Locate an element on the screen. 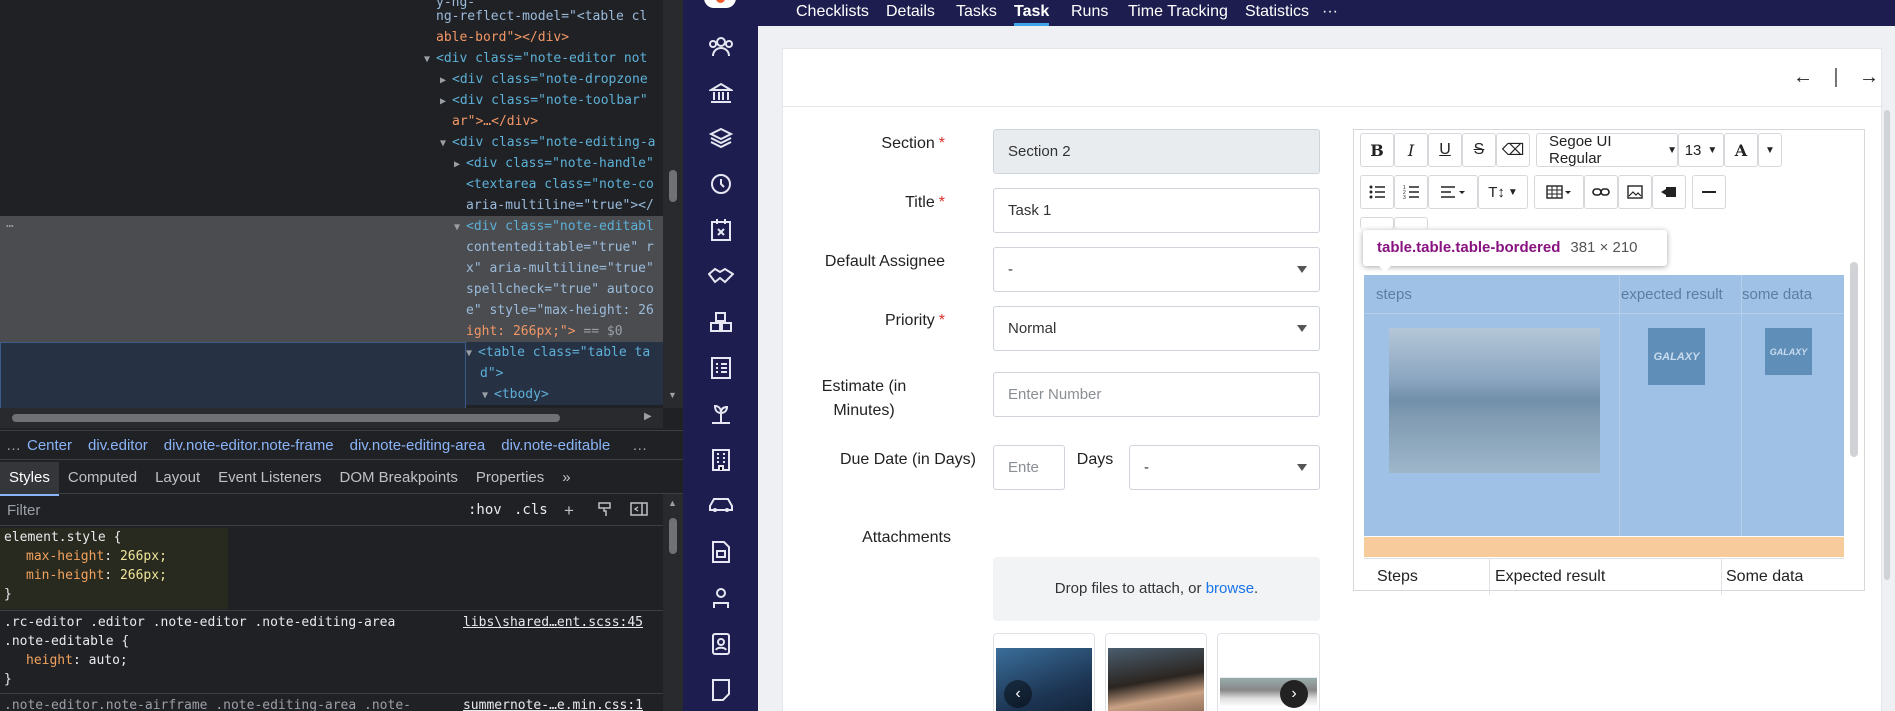 Image resolution: width=1895 pixels, height=711 pixels. video-icon is located at coordinates (1669, 192).